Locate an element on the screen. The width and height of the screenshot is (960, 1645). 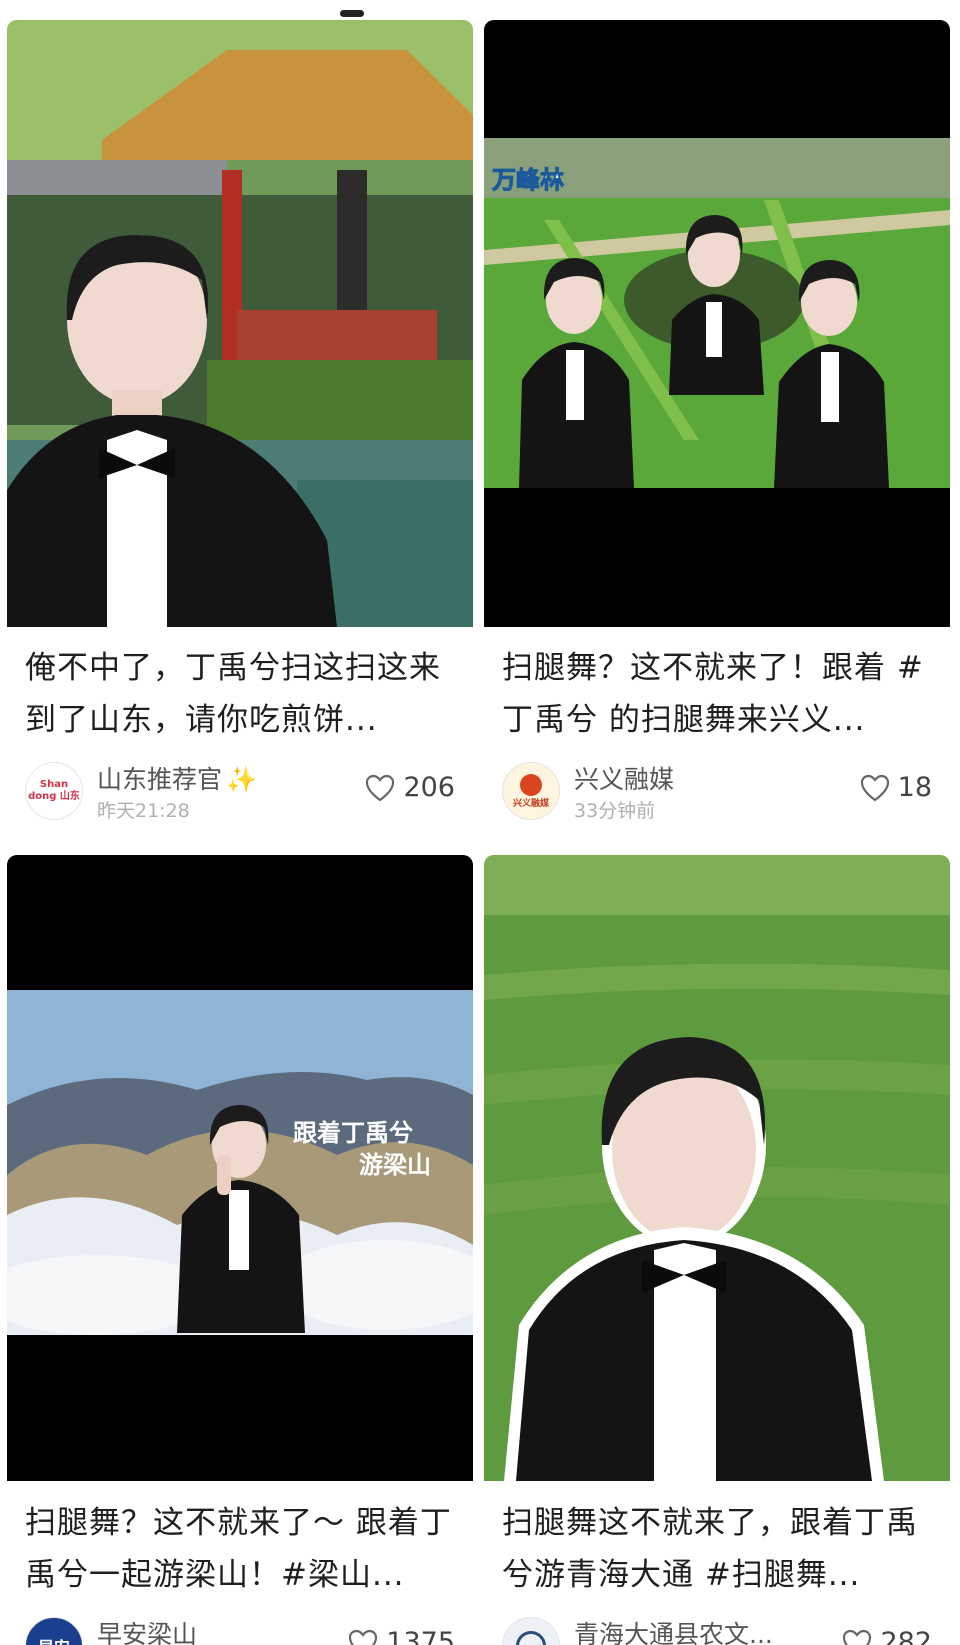
author-name: 兴义融媒 is located at coordinates (624, 778).